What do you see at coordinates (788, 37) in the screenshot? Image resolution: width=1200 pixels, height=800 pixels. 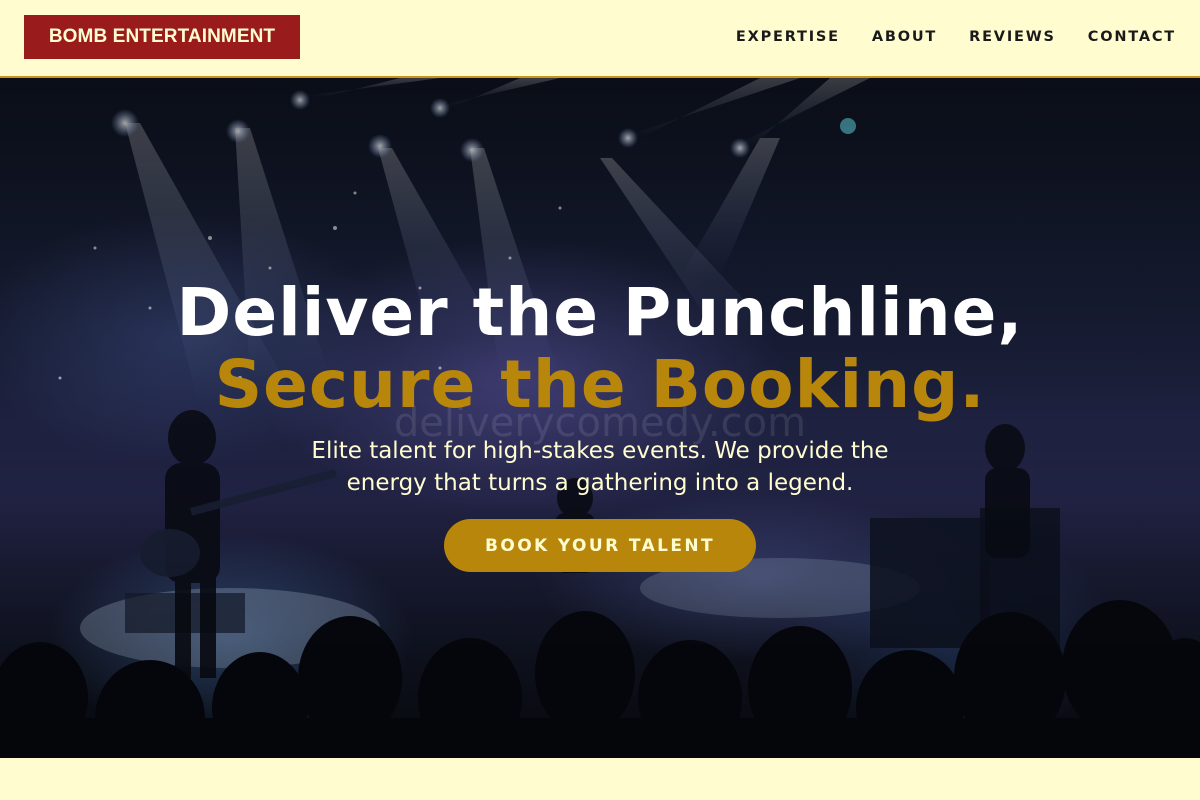 I see `nav-item-expertise: EXPERTISE` at bounding box center [788, 37].